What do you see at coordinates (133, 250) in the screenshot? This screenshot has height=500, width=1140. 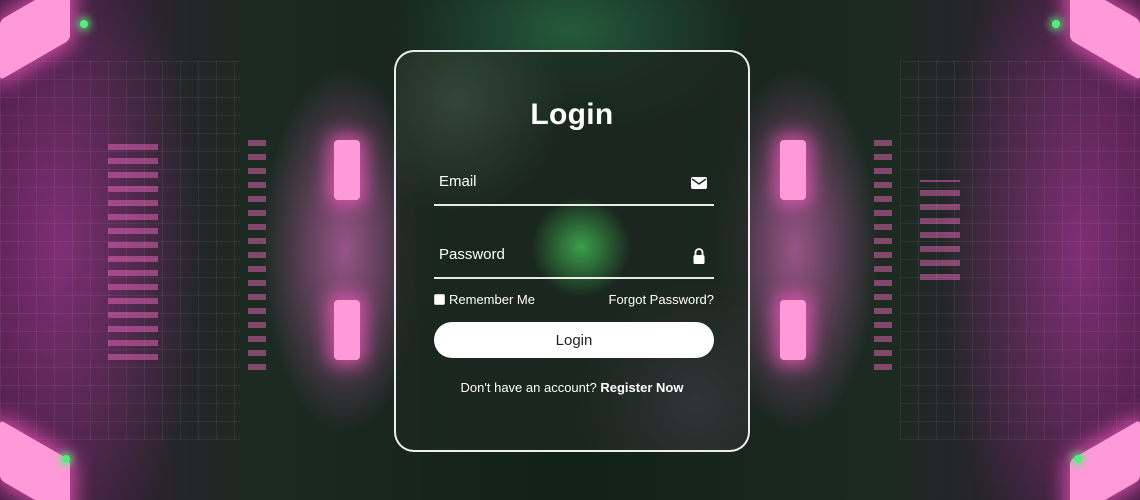 I see `left-panel-lights` at bounding box center [133, 250].